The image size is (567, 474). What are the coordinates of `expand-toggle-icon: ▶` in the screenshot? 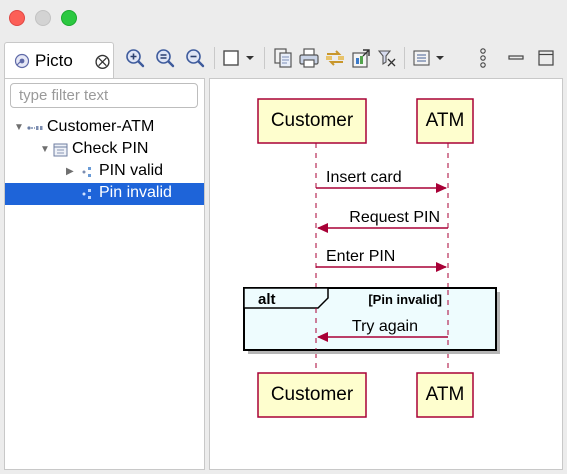 It's located at (70, 171).